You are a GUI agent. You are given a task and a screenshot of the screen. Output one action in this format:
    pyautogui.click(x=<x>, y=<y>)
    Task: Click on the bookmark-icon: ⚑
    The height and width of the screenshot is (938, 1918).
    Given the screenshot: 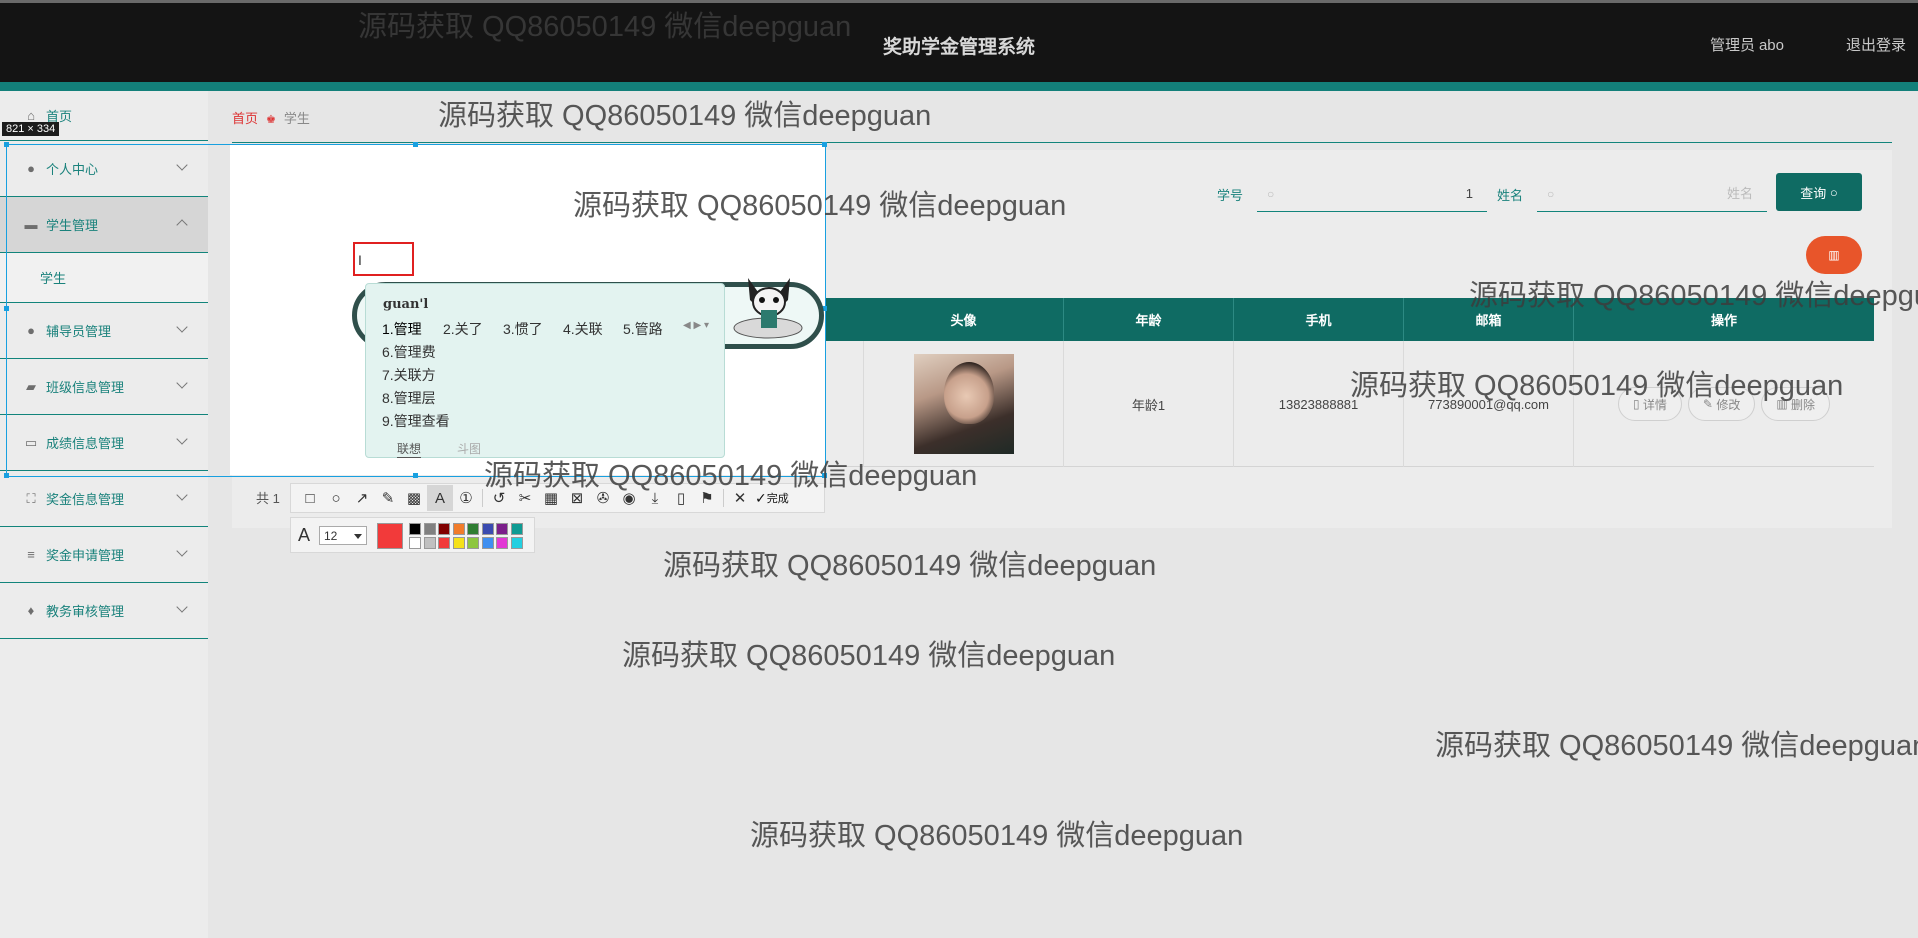 What is the action you would take?
    pyautogui.click(x=707, y=498)
    